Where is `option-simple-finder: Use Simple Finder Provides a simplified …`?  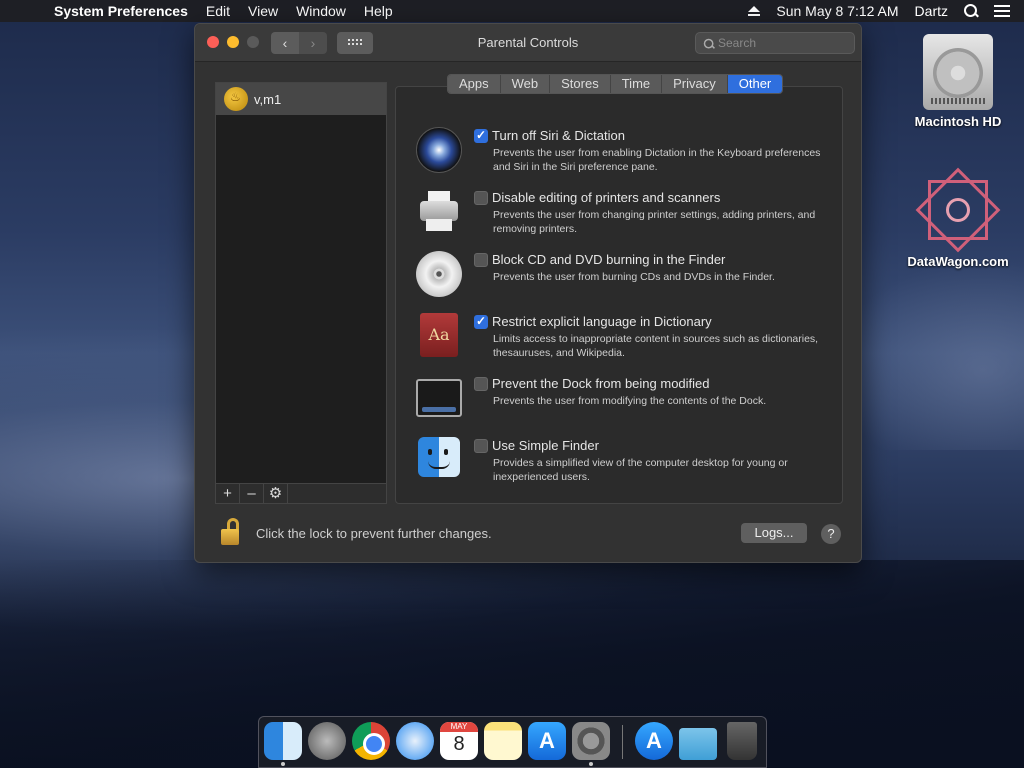
option-simple-finder: Use Simple Finder Provides a simplified … is located at coordinates (626, 465).